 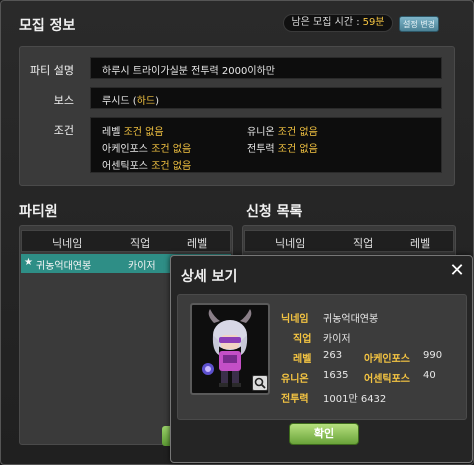 What do you see at coordinates (209, 277) in the screenshot?
I see `popup-title: 상세 보기` at bounding box center [209, 277].